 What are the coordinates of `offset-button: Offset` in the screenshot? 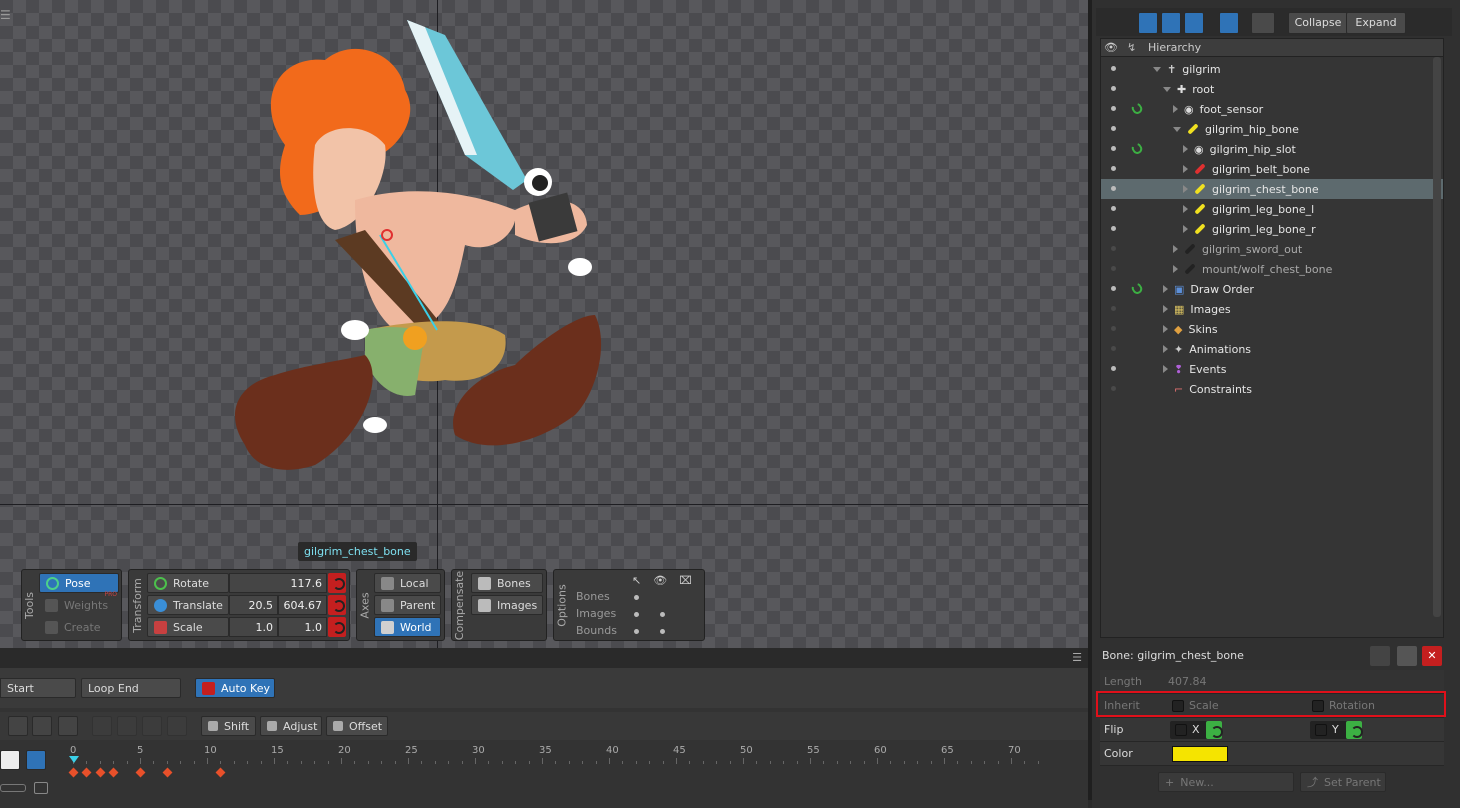 It's located at (357, 726).